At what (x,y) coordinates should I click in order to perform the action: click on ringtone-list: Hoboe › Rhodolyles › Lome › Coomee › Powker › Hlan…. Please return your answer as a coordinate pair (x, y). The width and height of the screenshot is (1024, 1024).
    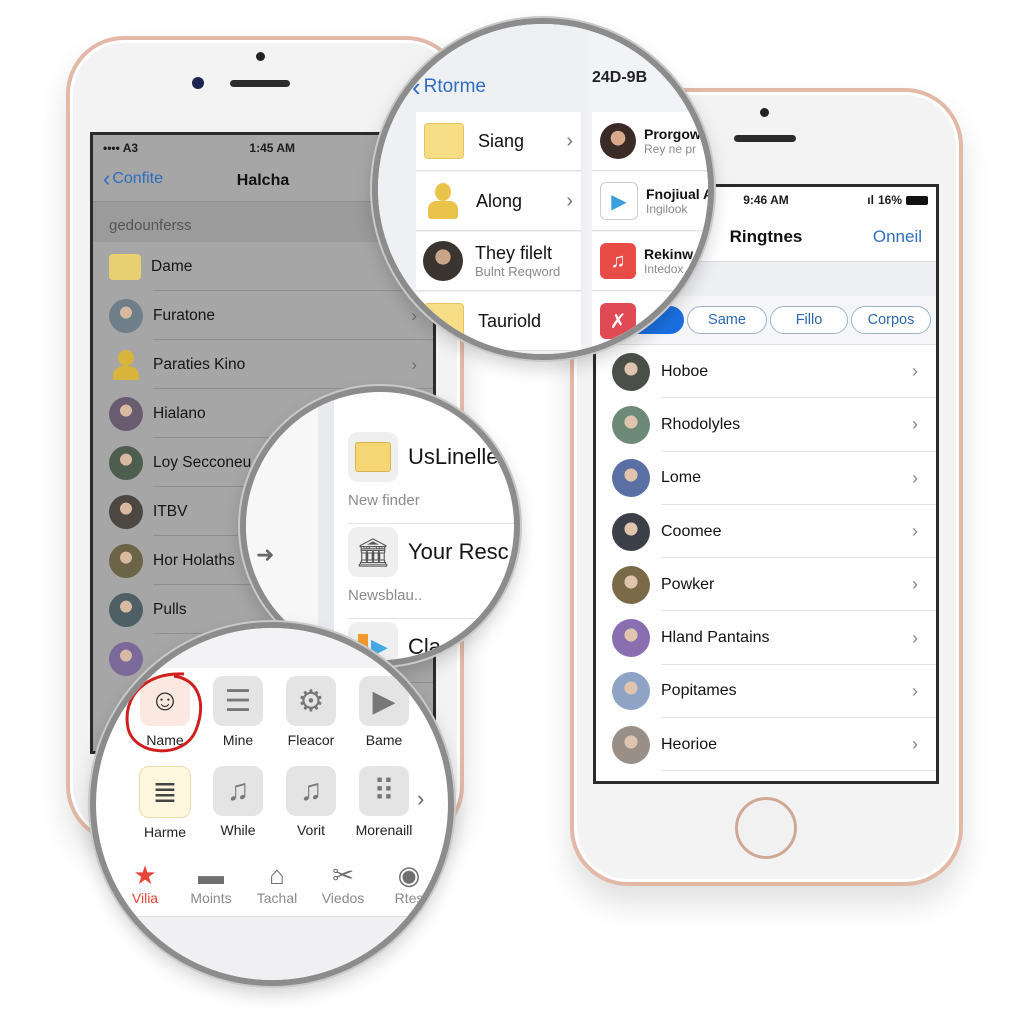
    Looking at the image, I should click on (766, 558).